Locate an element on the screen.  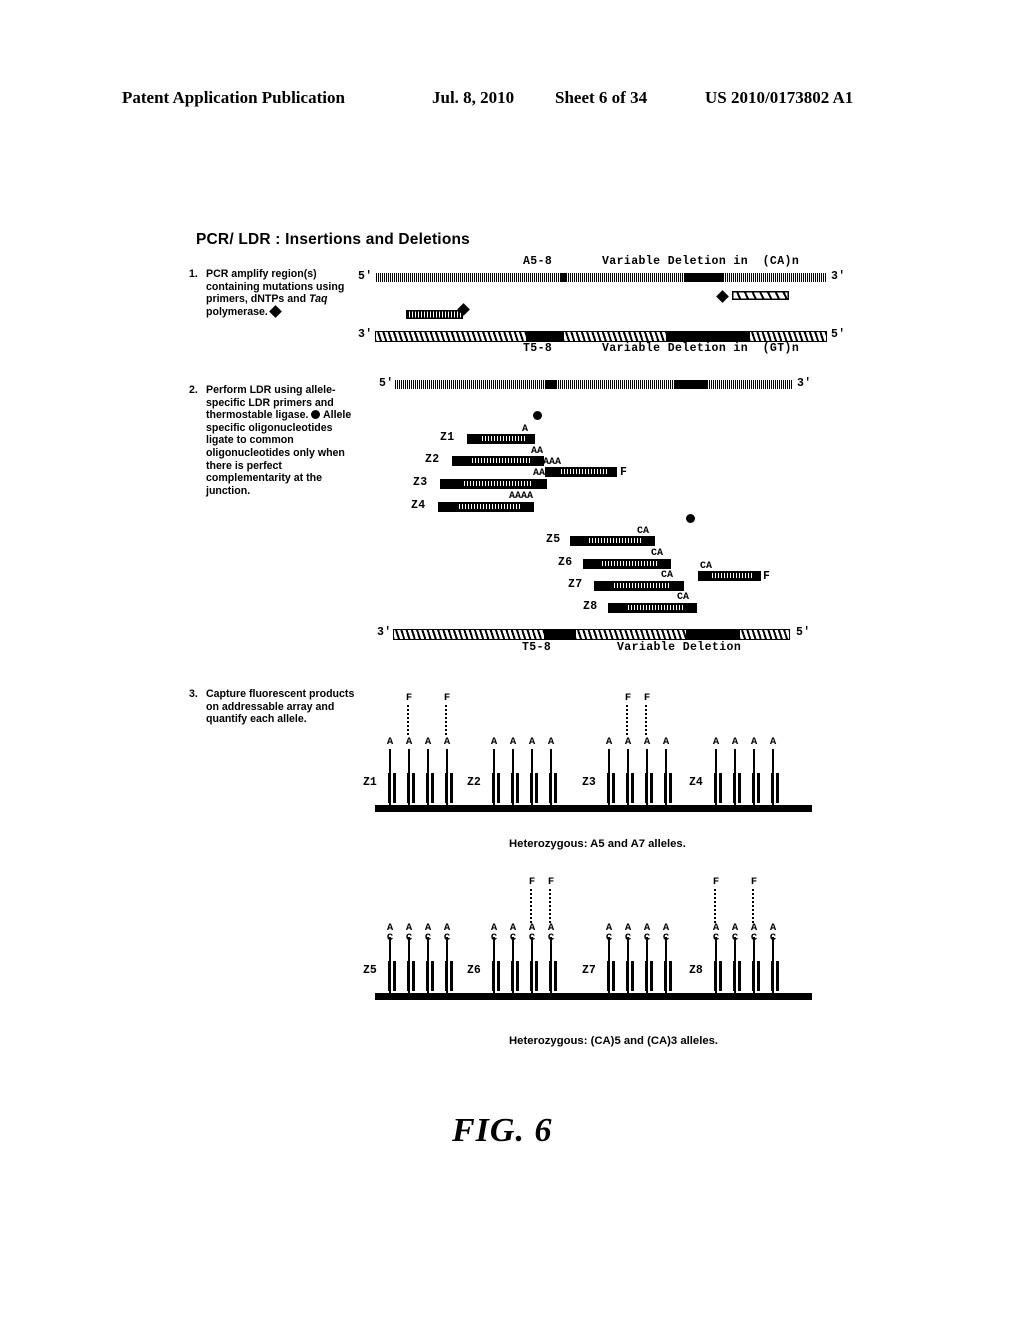
step2-top-5prime: 5' is located at coordinates (386, 383).